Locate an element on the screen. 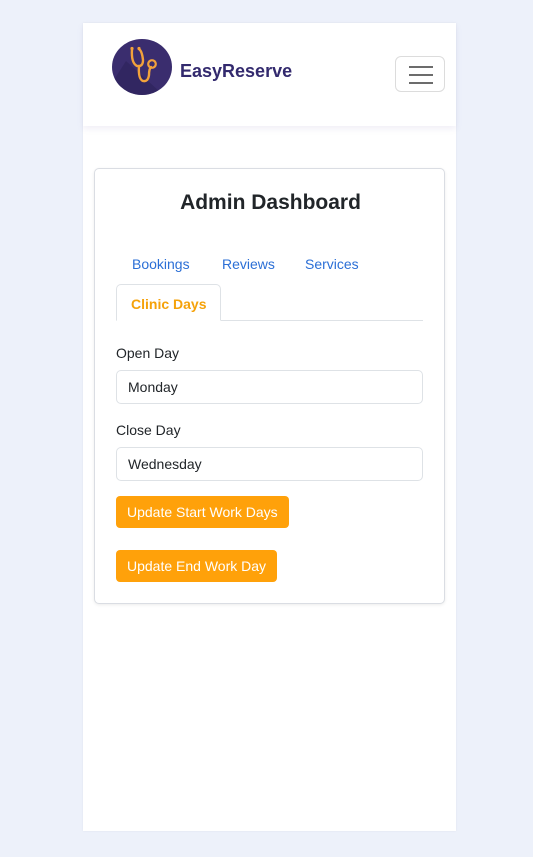  tab-bookings: Bookings is located at coordinates (161, 264).